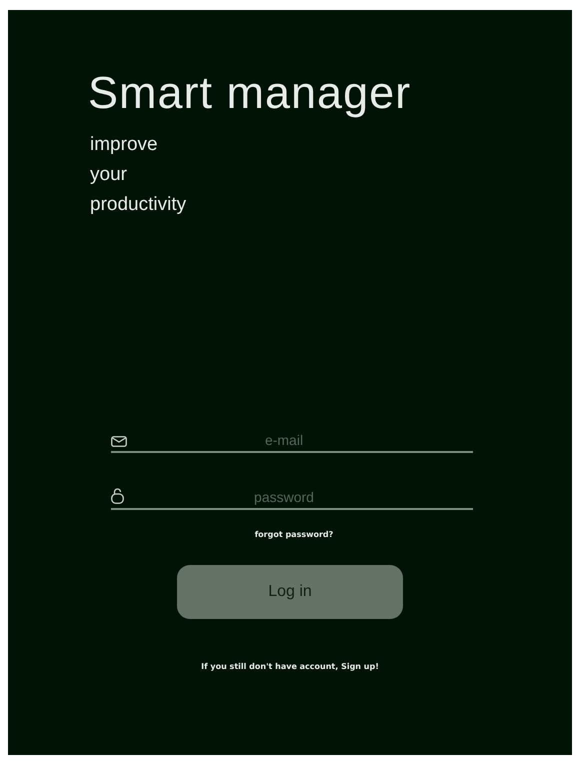 This screenshot has height=765, width=580. What do you see at coordinates (117, 496) in the screenshot?
I see `lock-icon` at bounding box center [117, 496].